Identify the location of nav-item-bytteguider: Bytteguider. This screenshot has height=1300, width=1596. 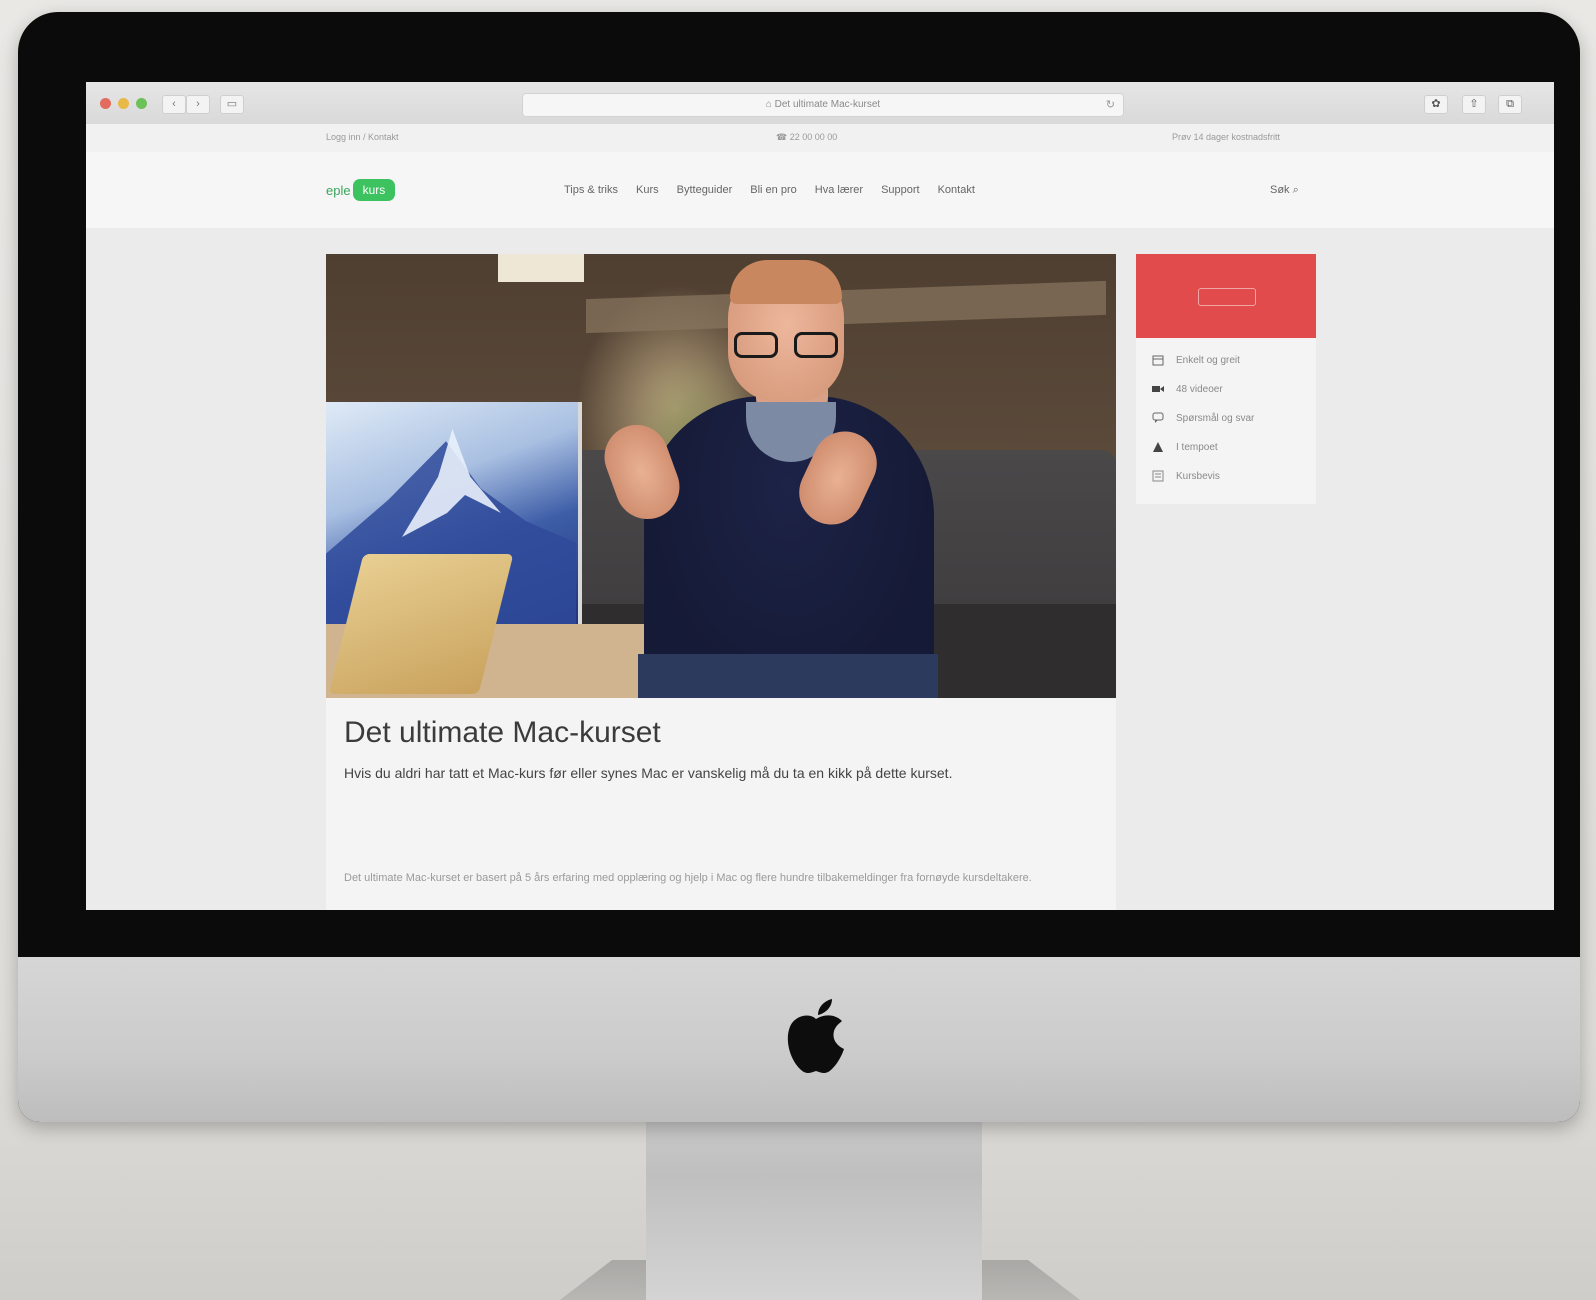
(705, 190).